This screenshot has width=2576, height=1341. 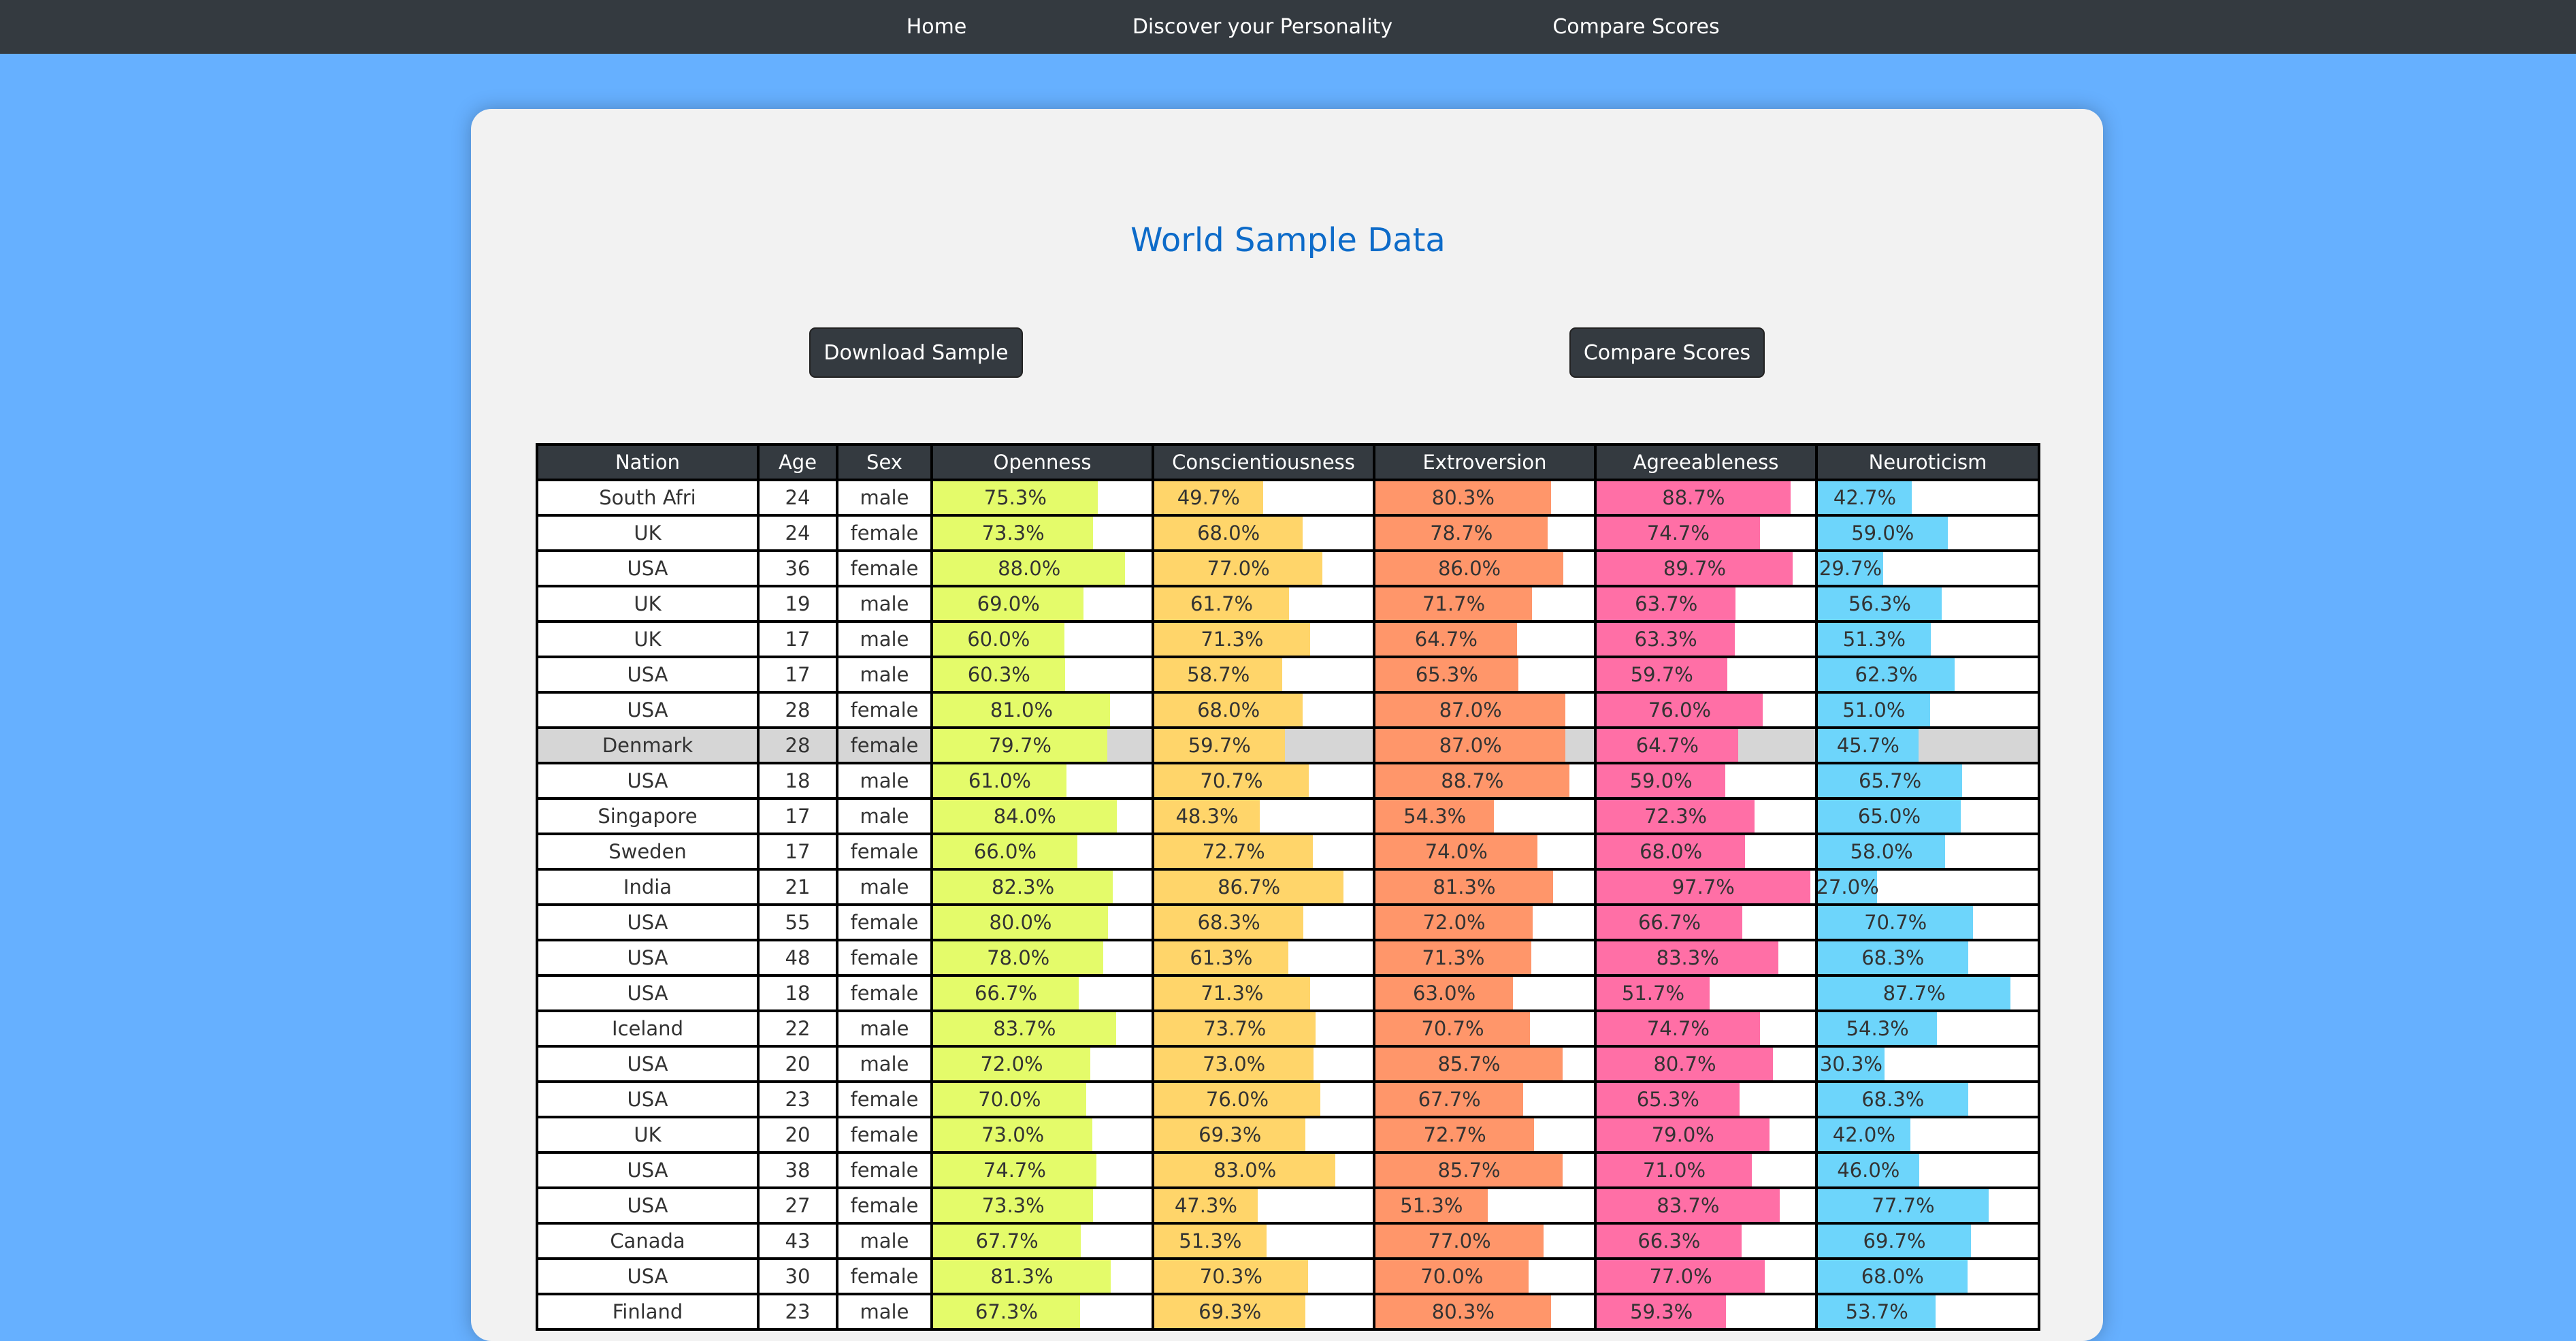 I want to click on header-openness: Openness, so click(x=1042, y=462).